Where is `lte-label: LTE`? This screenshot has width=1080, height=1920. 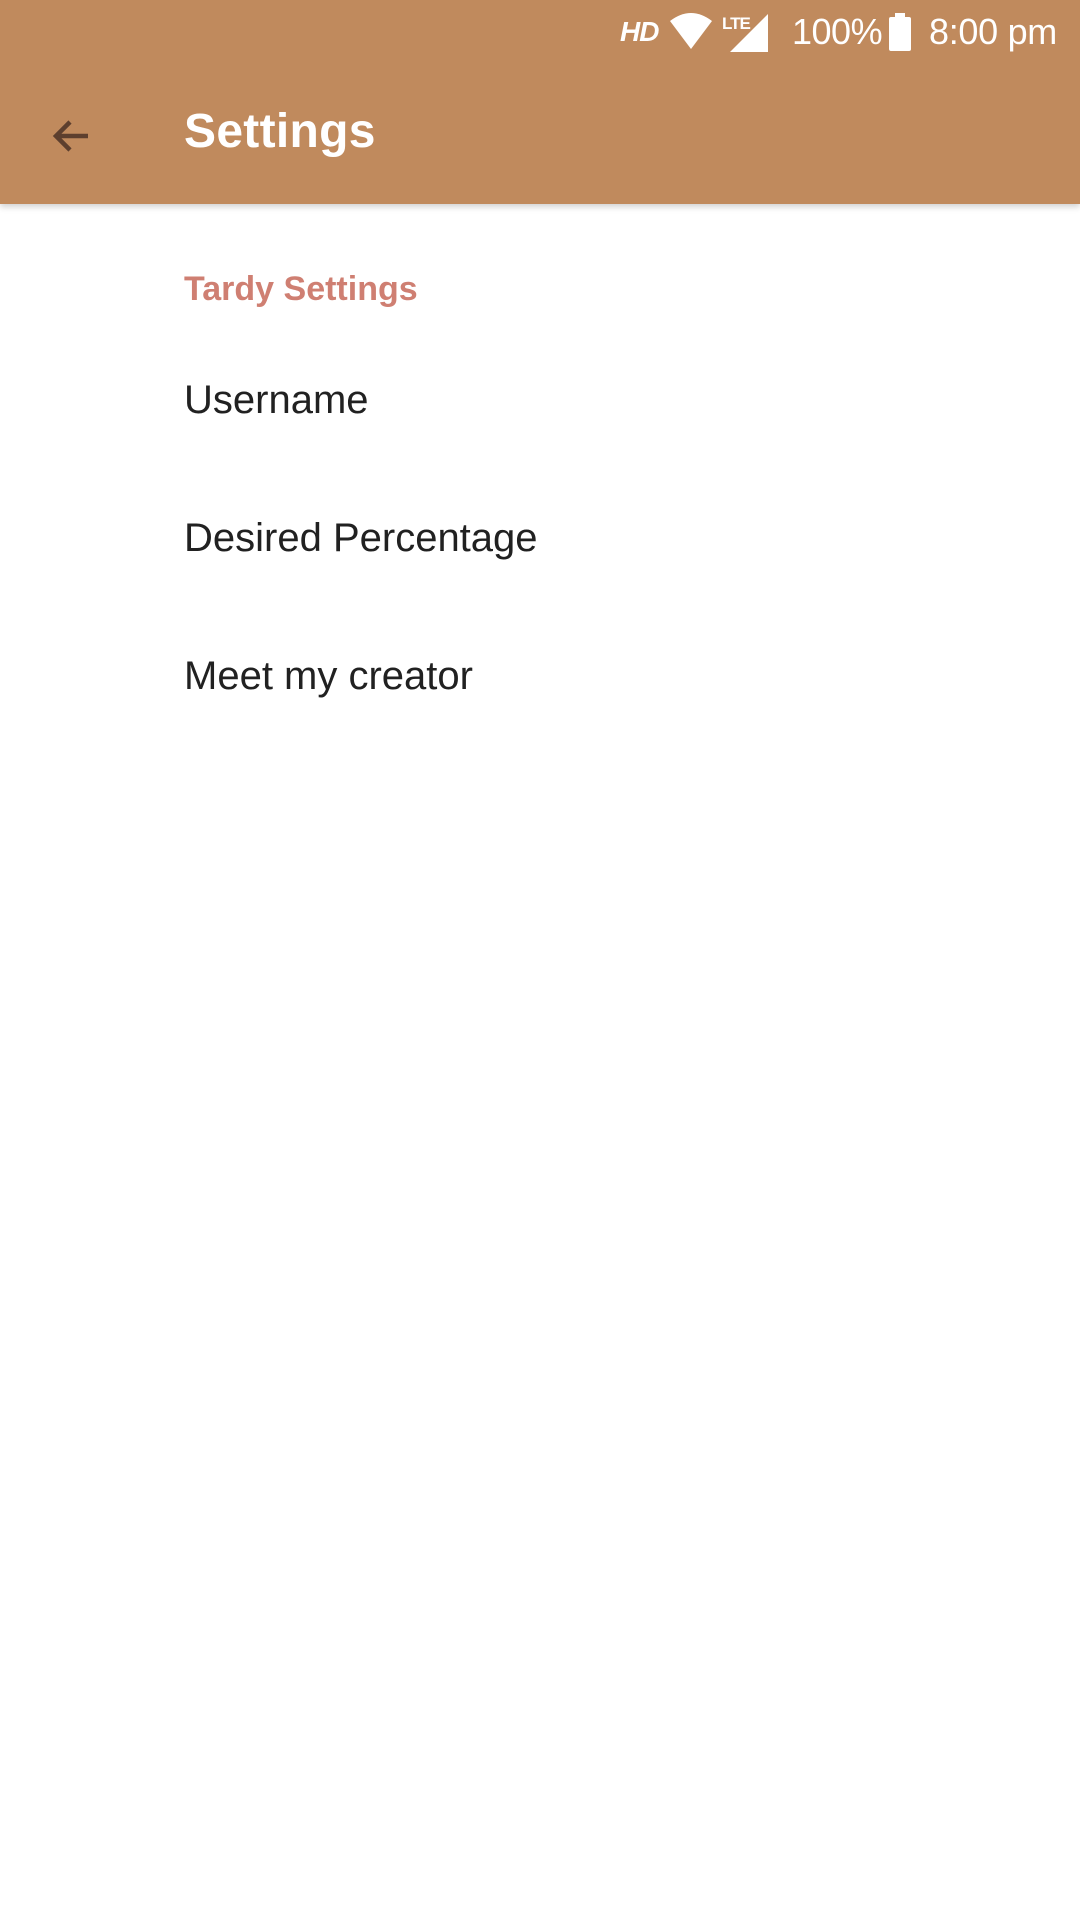
lte-label: LTE is located at coordinates (736, 23).